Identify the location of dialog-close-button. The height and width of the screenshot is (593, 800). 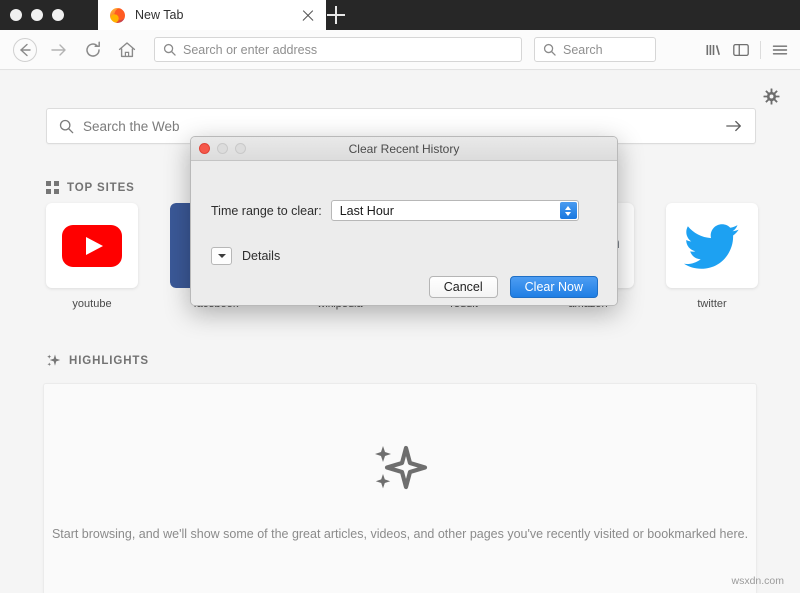
(204, 148).